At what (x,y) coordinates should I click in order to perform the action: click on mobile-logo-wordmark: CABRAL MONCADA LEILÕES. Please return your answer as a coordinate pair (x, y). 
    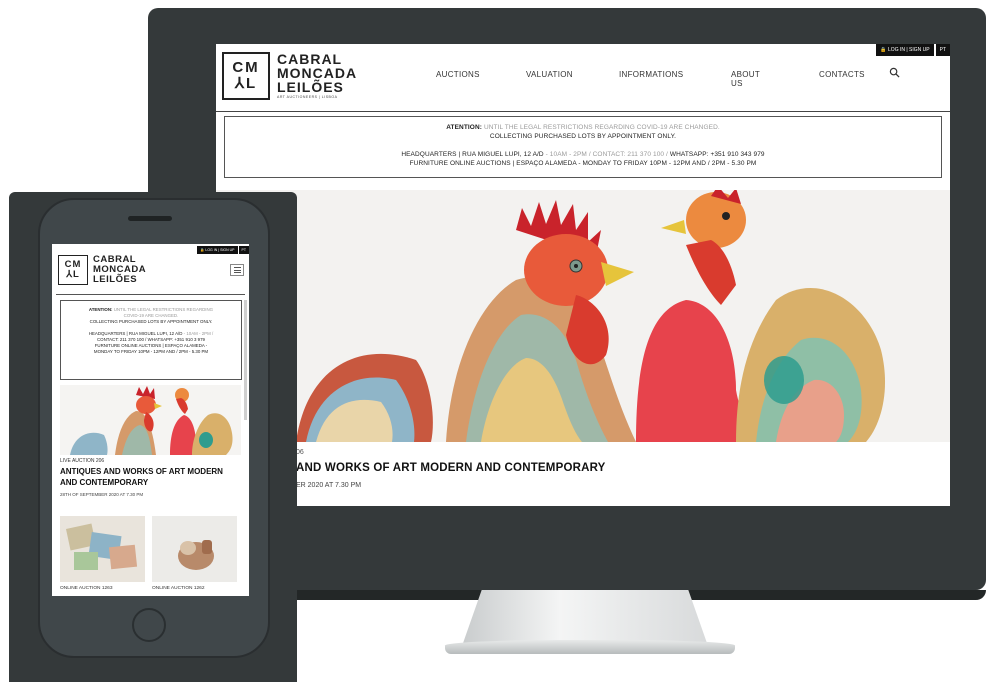
    Looking at the image, I should click on (119, 270).